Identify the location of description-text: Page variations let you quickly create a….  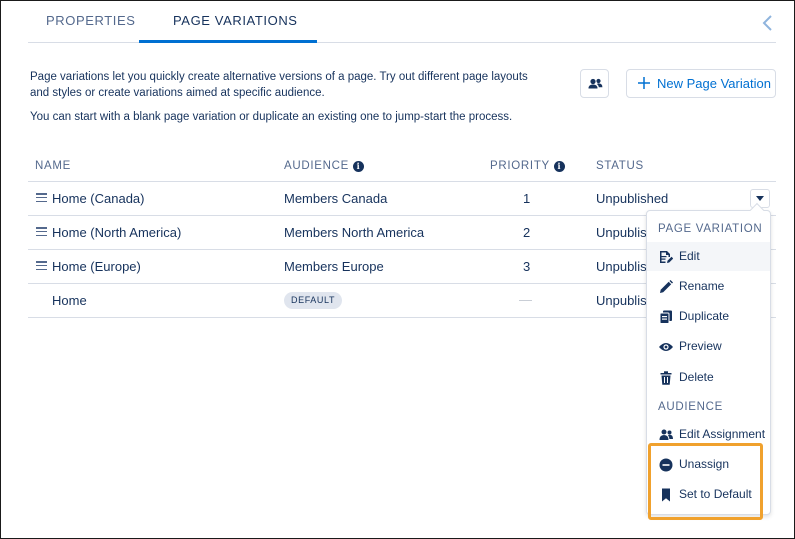
(279, 85).